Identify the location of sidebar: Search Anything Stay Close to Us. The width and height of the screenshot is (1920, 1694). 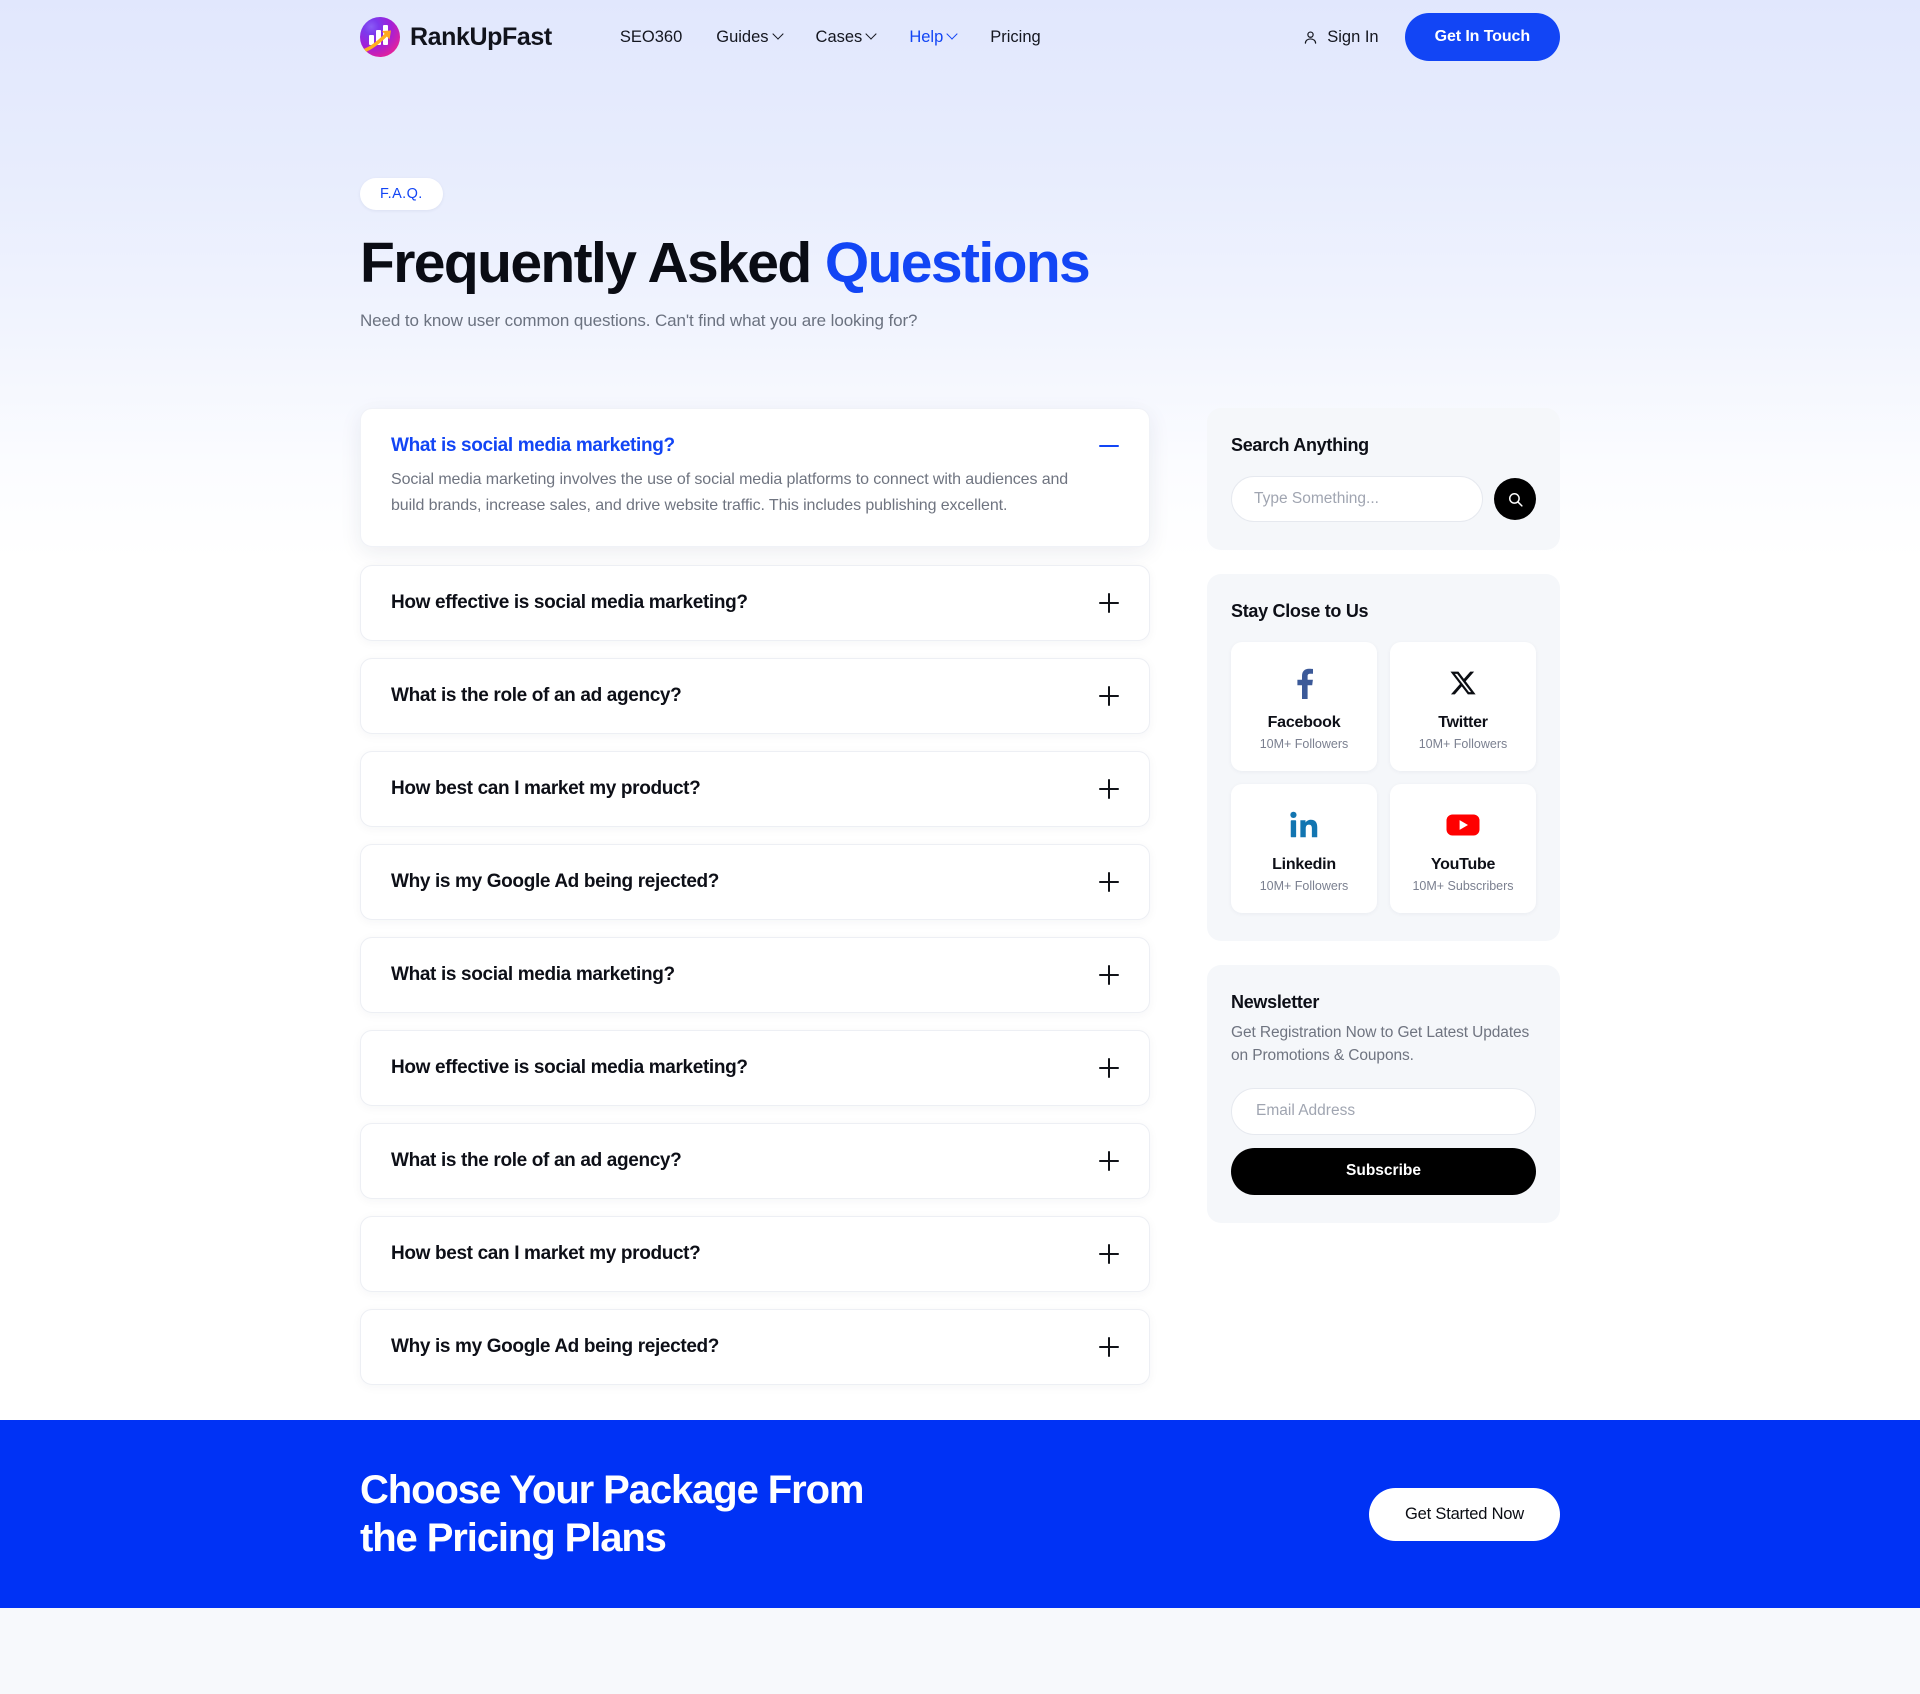
(1383, 905).